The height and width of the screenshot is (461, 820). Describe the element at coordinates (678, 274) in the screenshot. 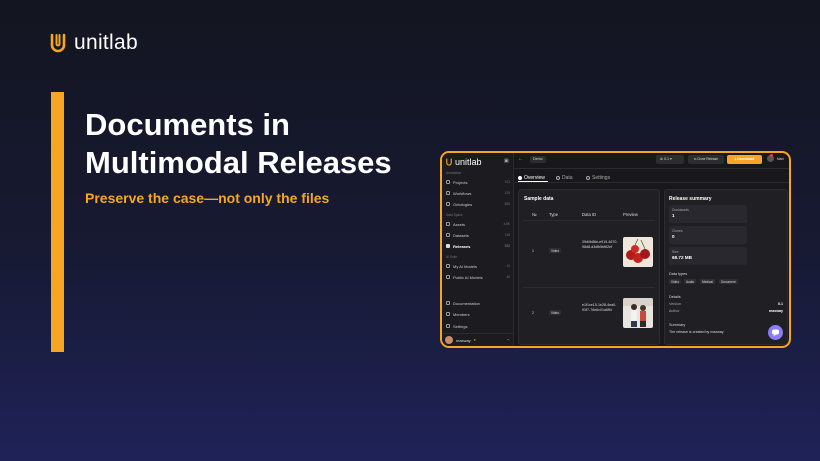

I see `data-types-label: Data types` at that location.